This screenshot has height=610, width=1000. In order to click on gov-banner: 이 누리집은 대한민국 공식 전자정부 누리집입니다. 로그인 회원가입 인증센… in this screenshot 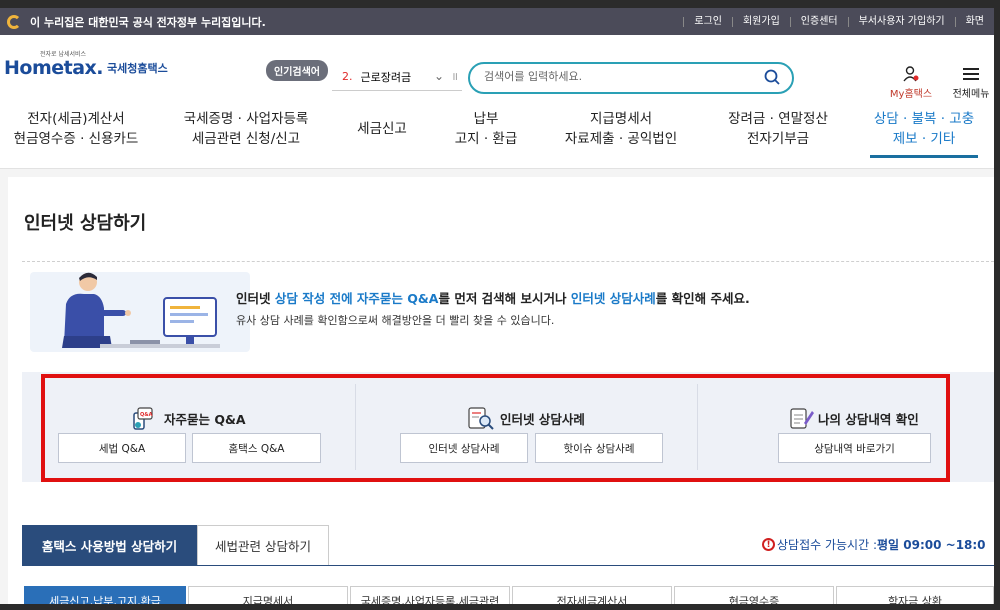, I will do `click(497, 21)`.